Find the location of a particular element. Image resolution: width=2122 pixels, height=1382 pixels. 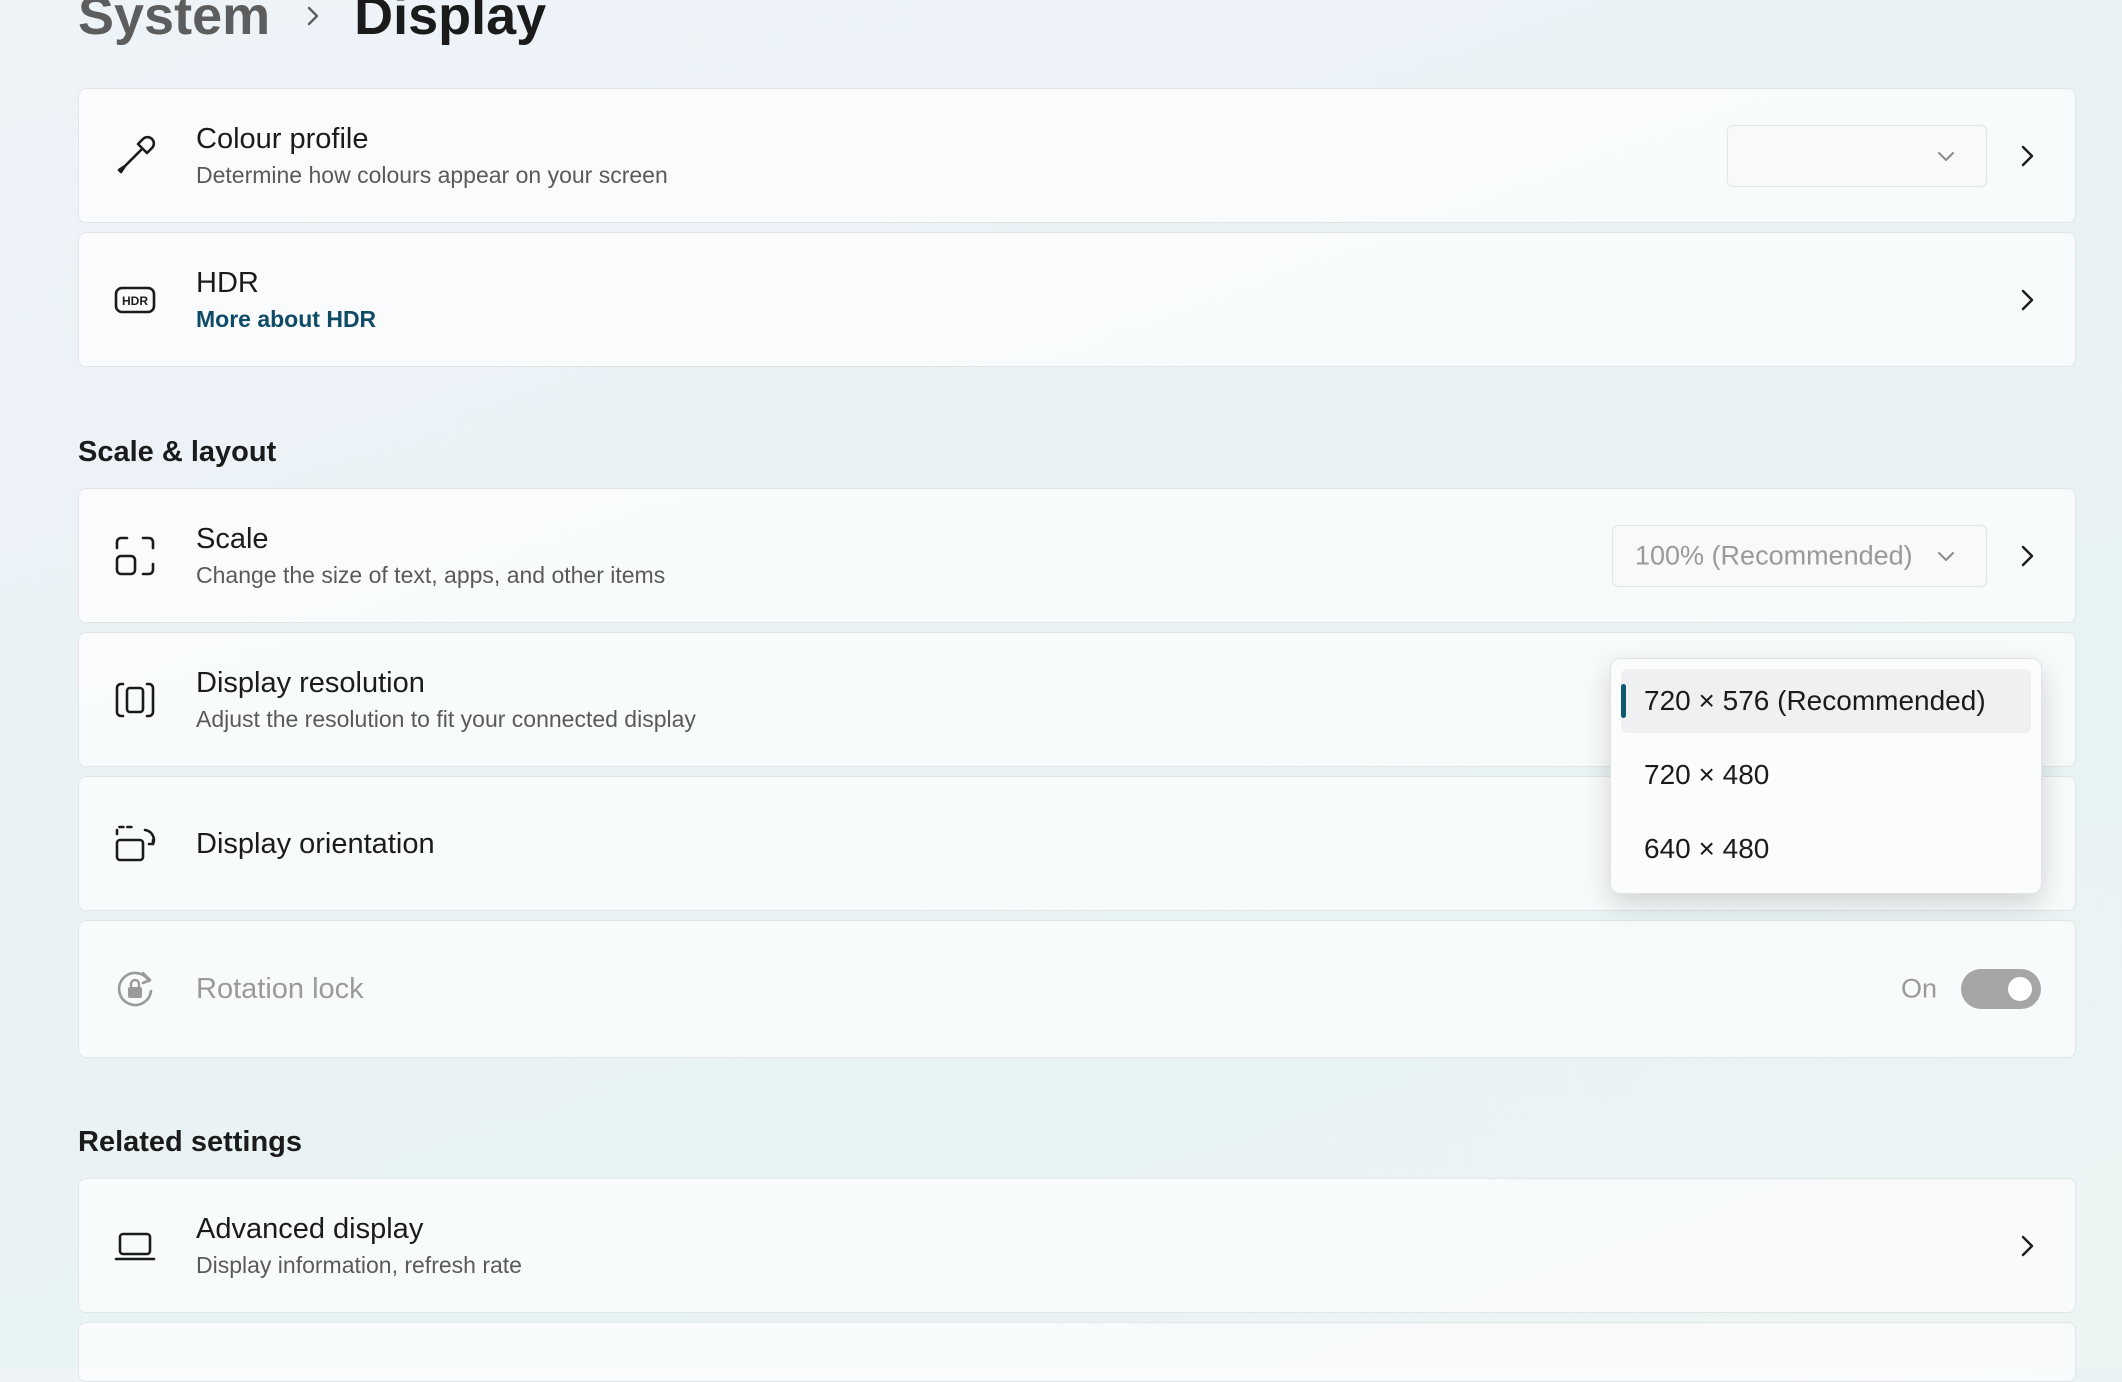

more-about-hdr-link: More about HDR is located at coordinates (286, 319).